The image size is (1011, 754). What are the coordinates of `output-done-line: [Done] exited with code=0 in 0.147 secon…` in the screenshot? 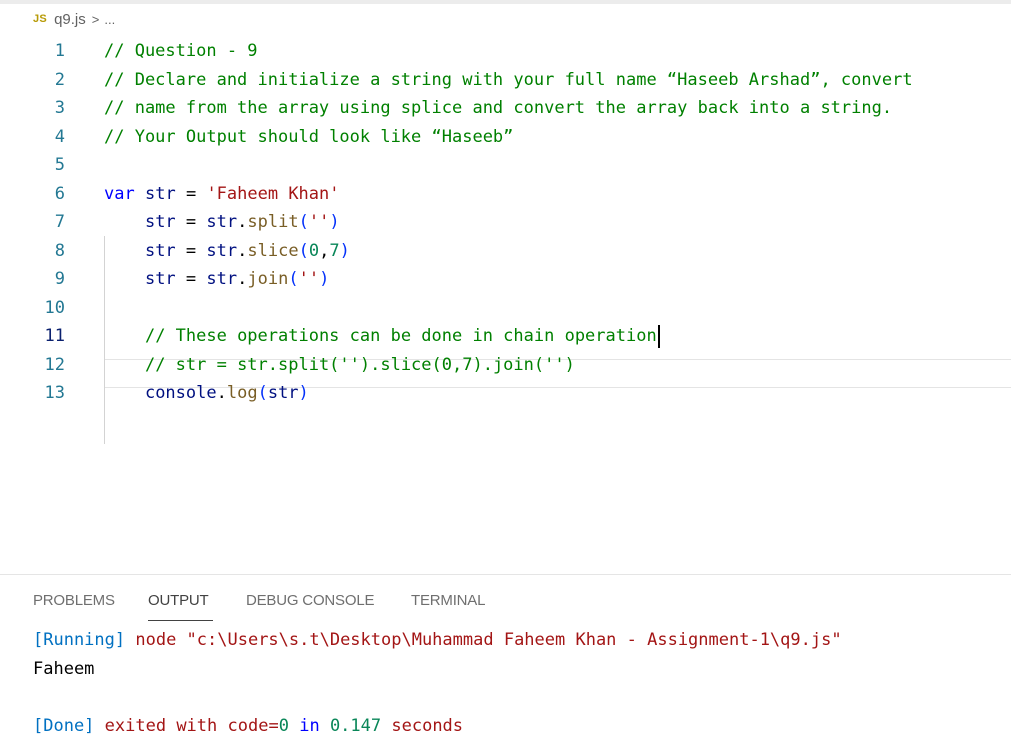 It's located at (248, 726).